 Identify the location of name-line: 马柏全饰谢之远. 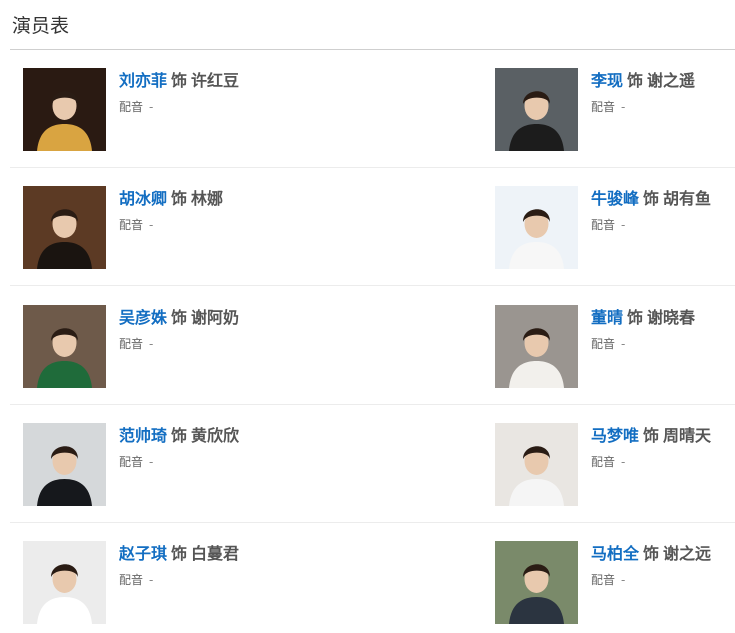
(651, 554).